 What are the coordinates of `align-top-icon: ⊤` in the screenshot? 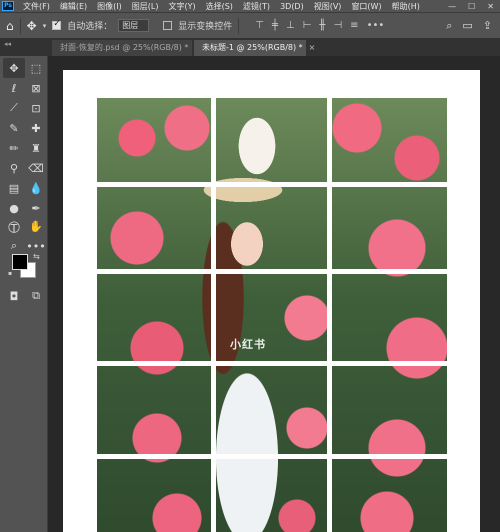 It's located at (259, 25).